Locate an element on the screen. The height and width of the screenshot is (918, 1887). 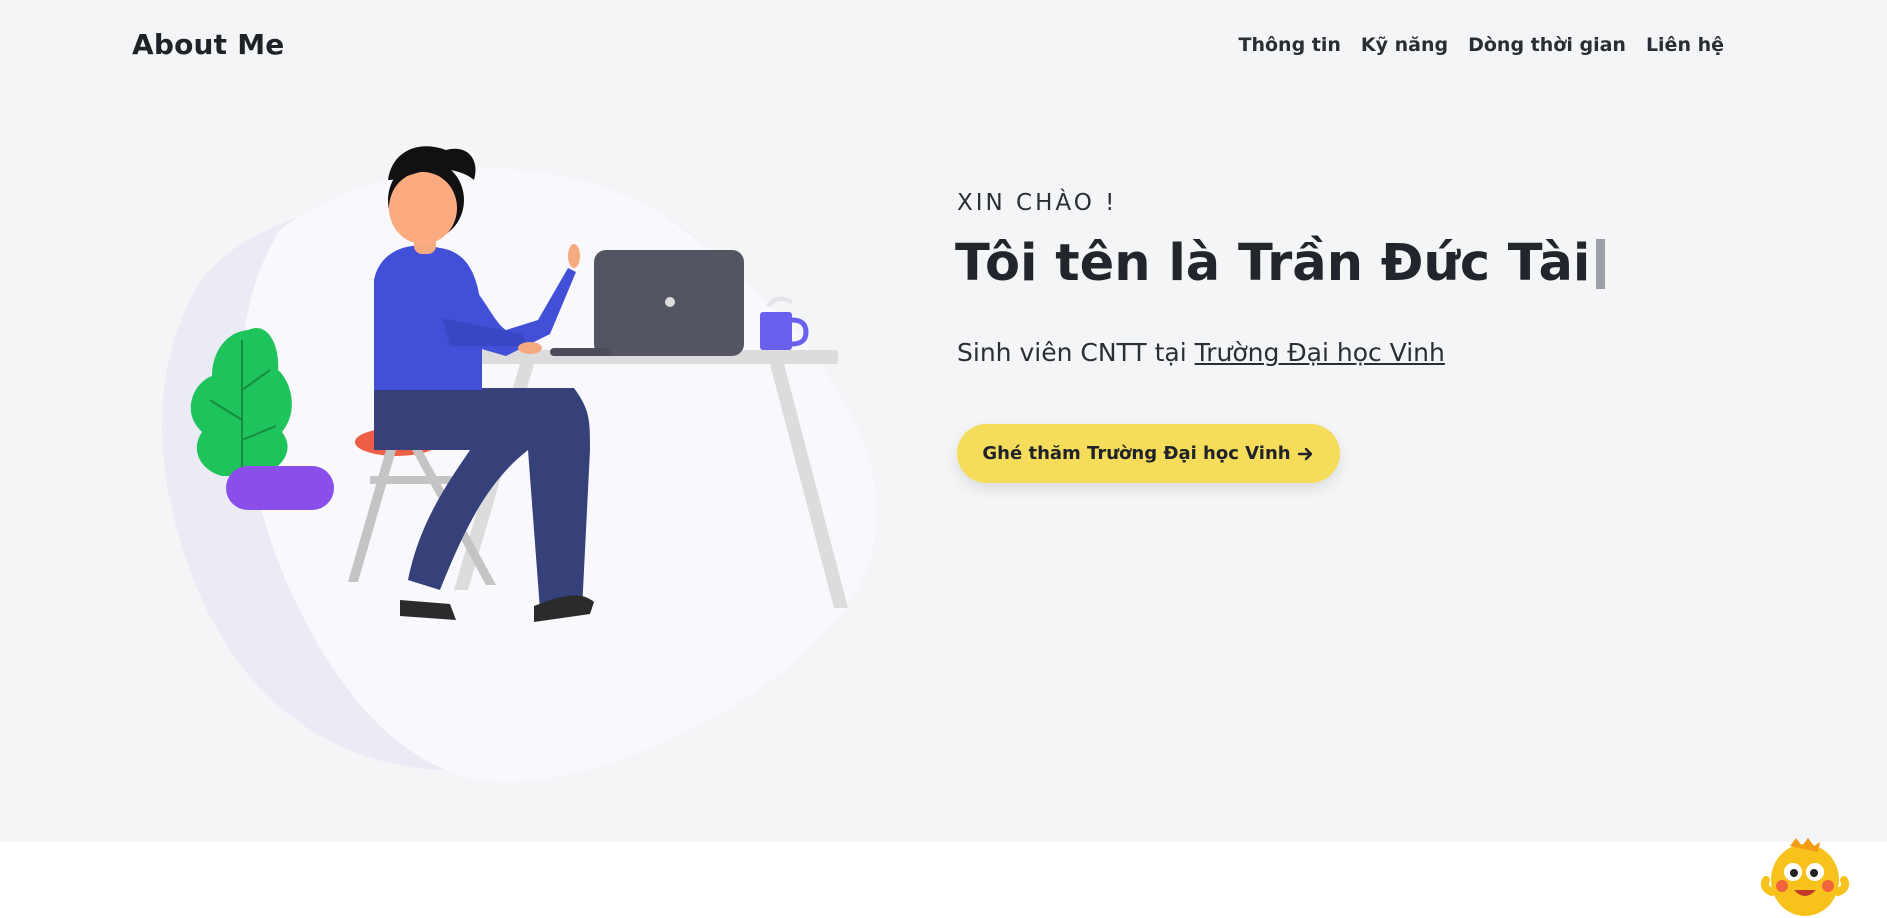
headline: Tôi tên là Trần Đức Tài is located at coordinates (1280, 263).